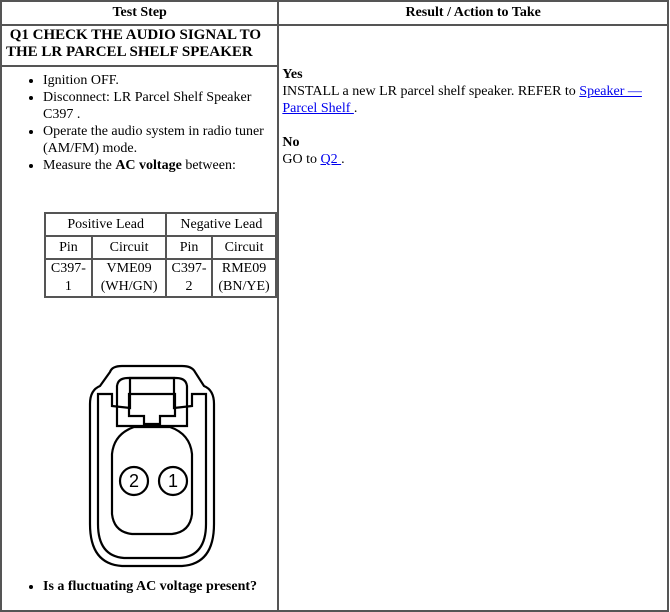  I want to click on measure-prefix: Measure the, so click(79, 165).